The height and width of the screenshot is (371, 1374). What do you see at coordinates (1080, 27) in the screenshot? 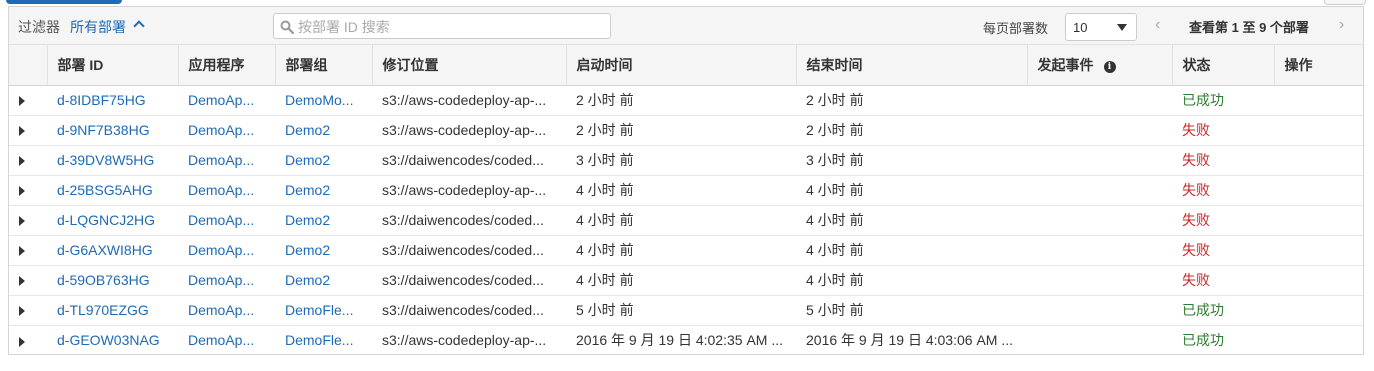
I see `per-page-value: 10` at bounding box center [1080, 27].